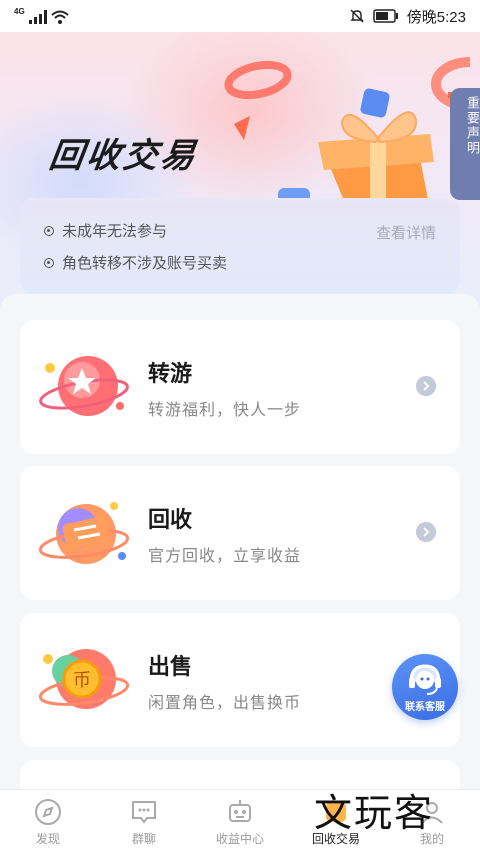 This screenshot has height=853, width=480. I want to click on headset-icon, so click(425, 679).